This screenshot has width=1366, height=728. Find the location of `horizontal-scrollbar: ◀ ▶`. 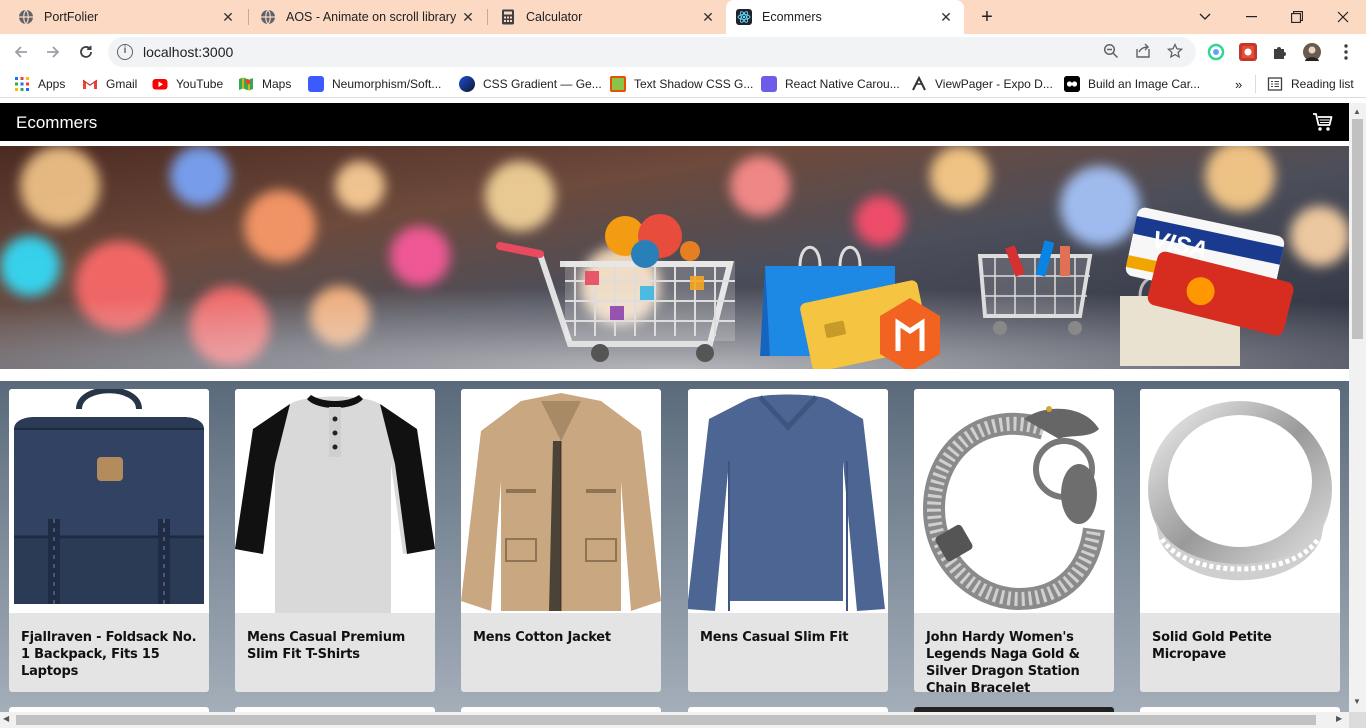

horizontal-scrollbar: ◀ ▶ is located at coordinates (674, 720).